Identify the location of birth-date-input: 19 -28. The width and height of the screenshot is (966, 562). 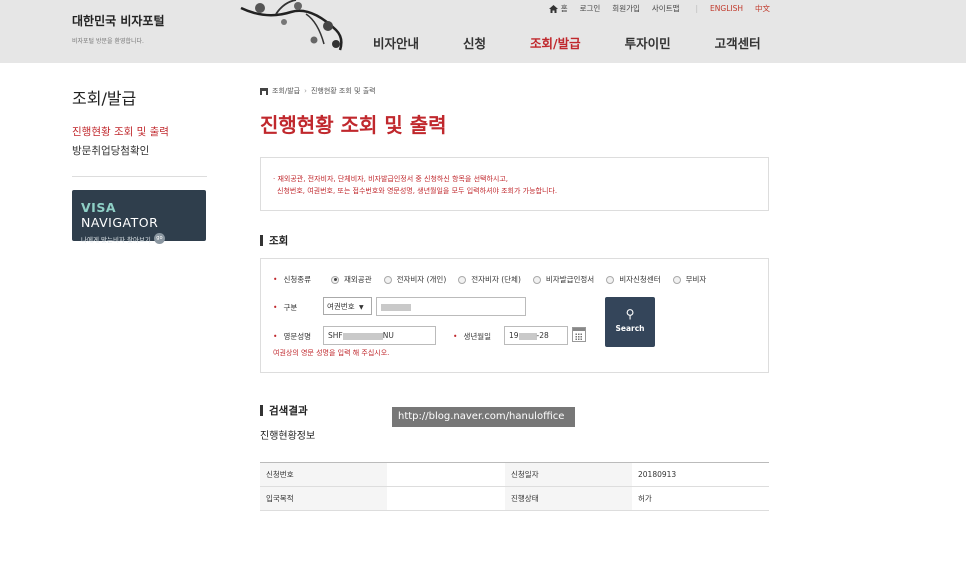
(536, 335).